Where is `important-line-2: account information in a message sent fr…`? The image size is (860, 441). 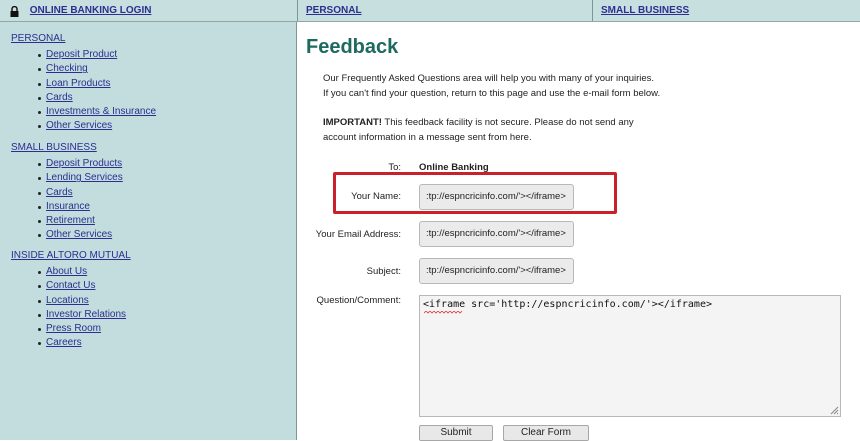
important-line-2: account information in a message sent fr… is located at coordinates (427, 137).